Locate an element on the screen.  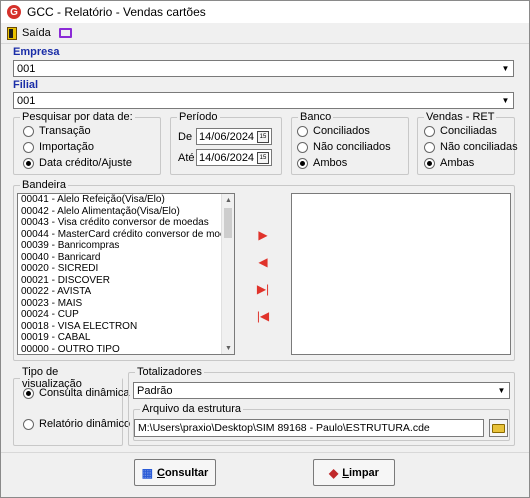
browse-folder-button is located at coordinates (498, 428).